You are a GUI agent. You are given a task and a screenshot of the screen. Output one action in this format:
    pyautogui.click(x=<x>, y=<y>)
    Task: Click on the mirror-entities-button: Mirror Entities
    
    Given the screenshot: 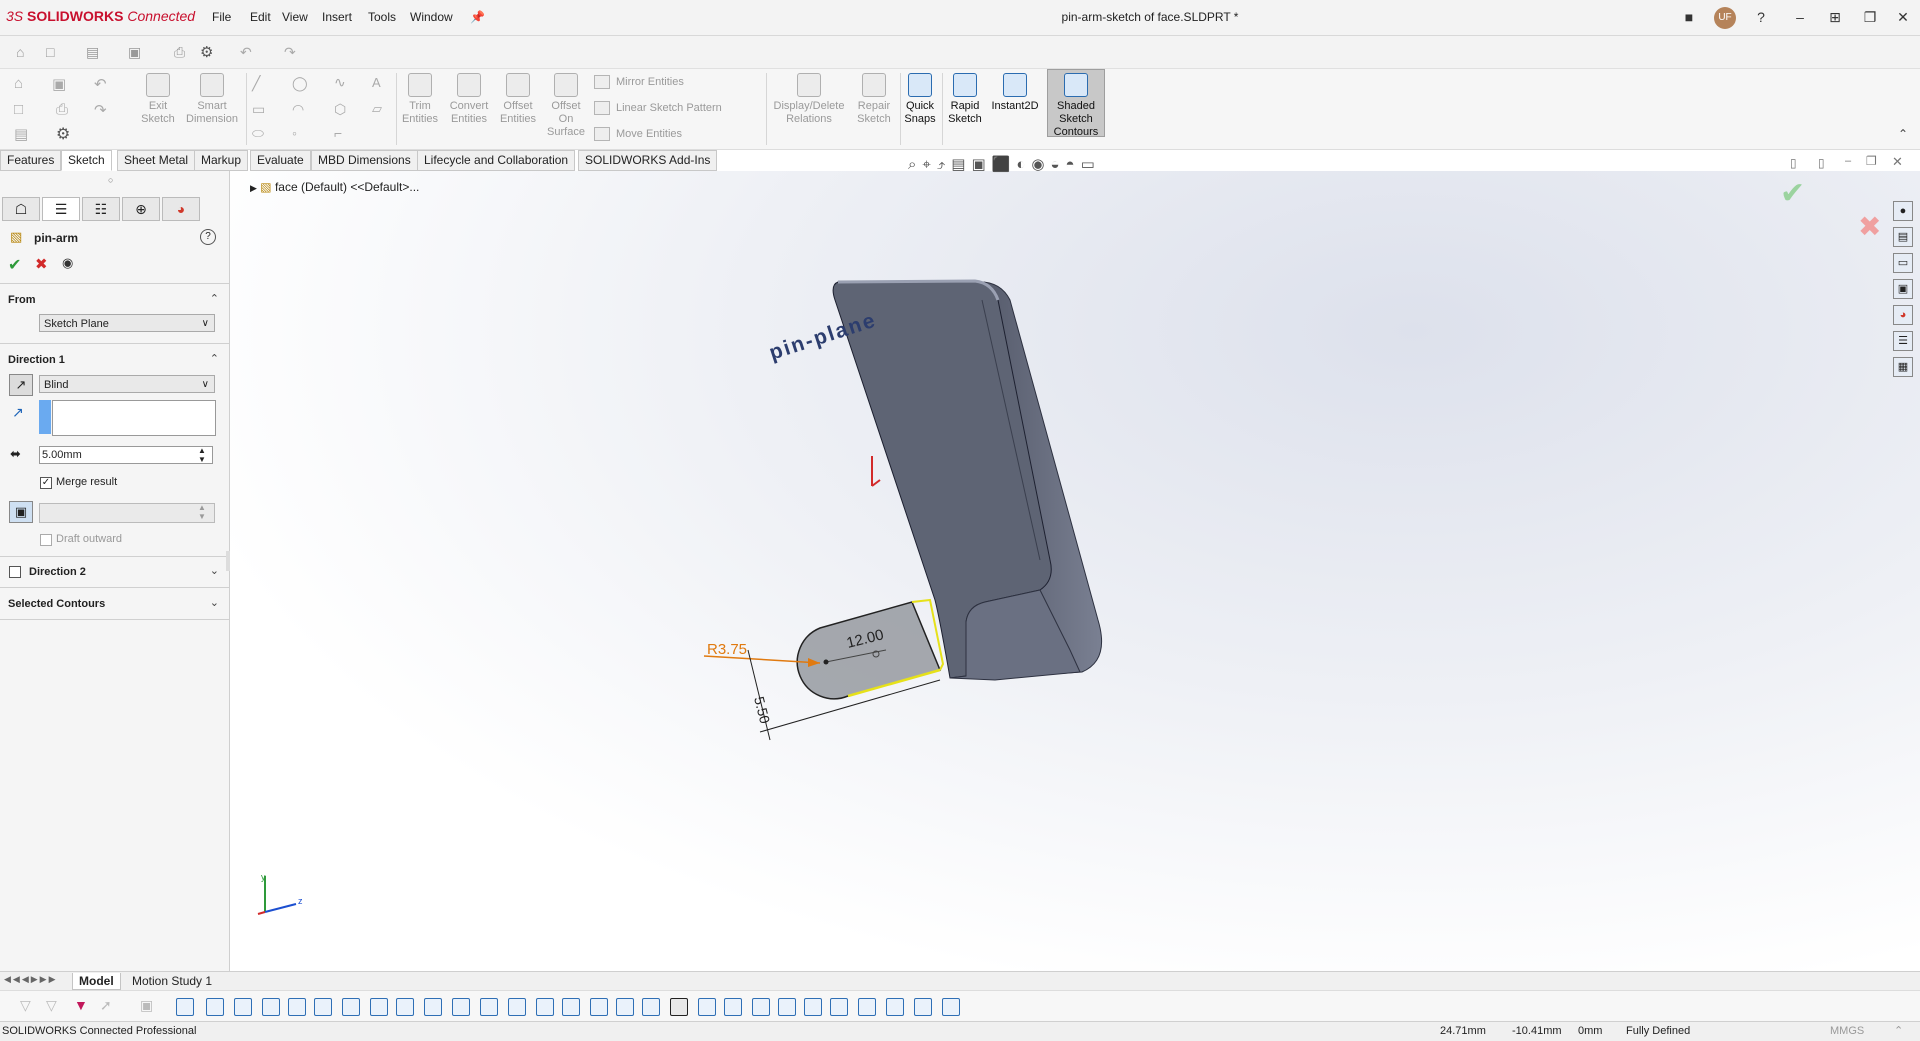 What is the action you would take?
    pyautogui.click(x=639, y=82)
    